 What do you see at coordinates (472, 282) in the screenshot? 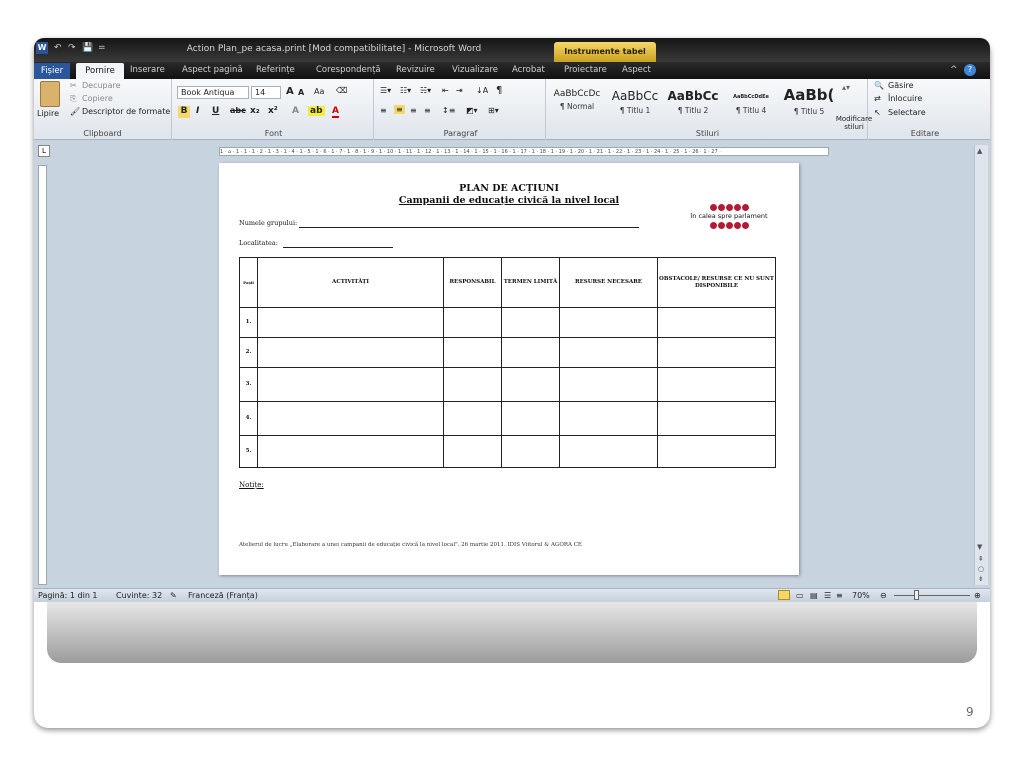
I see `header-responsible: RESPONSABIL` at bounding box center [472, 282].